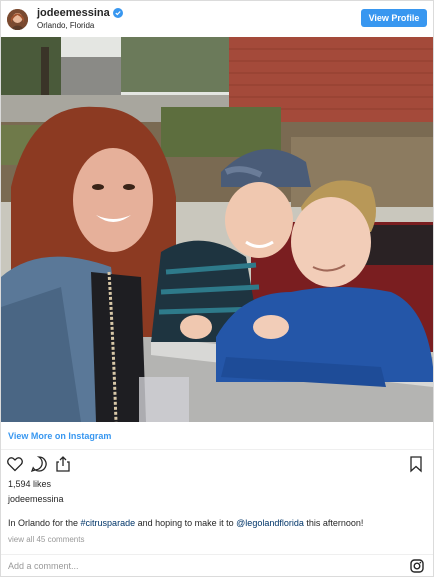 This screenshot has height=577, width=434. Describe the element at coordinates (59, 436) in the screenshot. I see `view-more-link: View More on Instagram` at that location.